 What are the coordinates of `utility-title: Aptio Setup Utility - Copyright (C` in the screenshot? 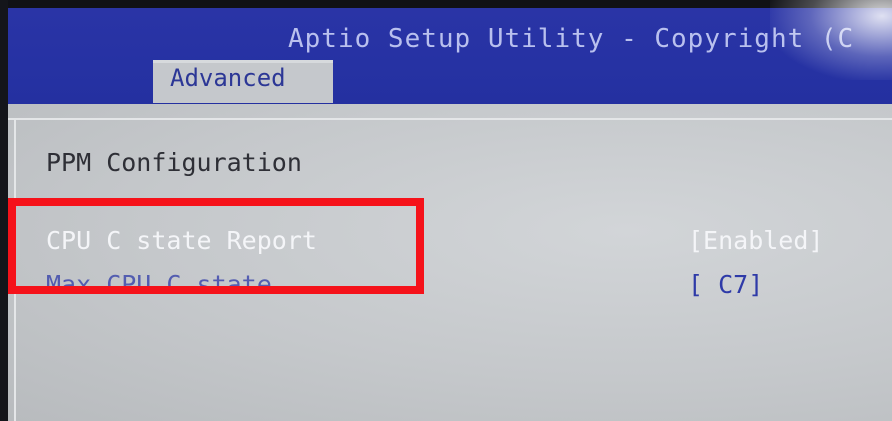 It's located at (571, 39).